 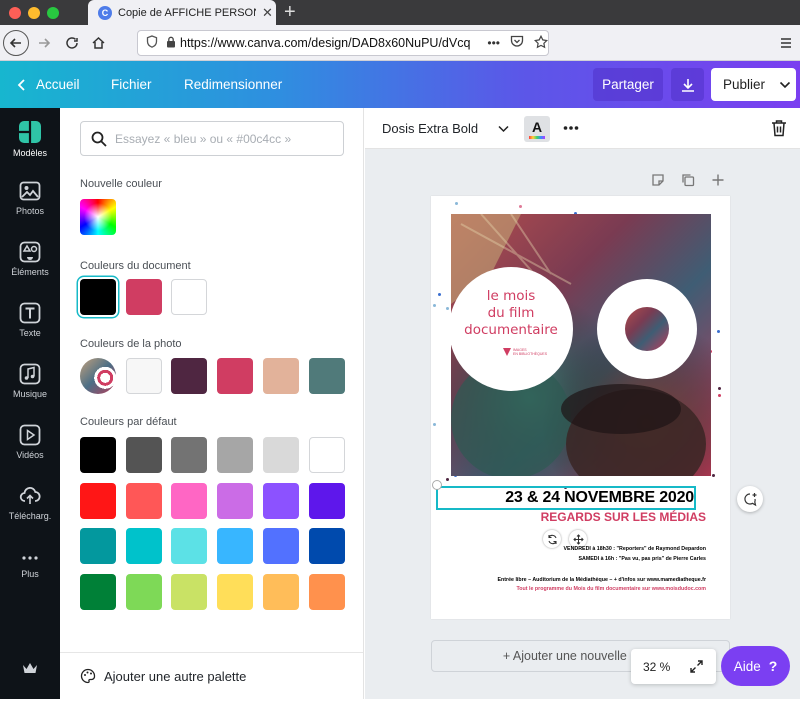 What do you see at coordinates (34, 13) in the screenshot?
I see `minimize-window-button` at bounding box center [34, 13].